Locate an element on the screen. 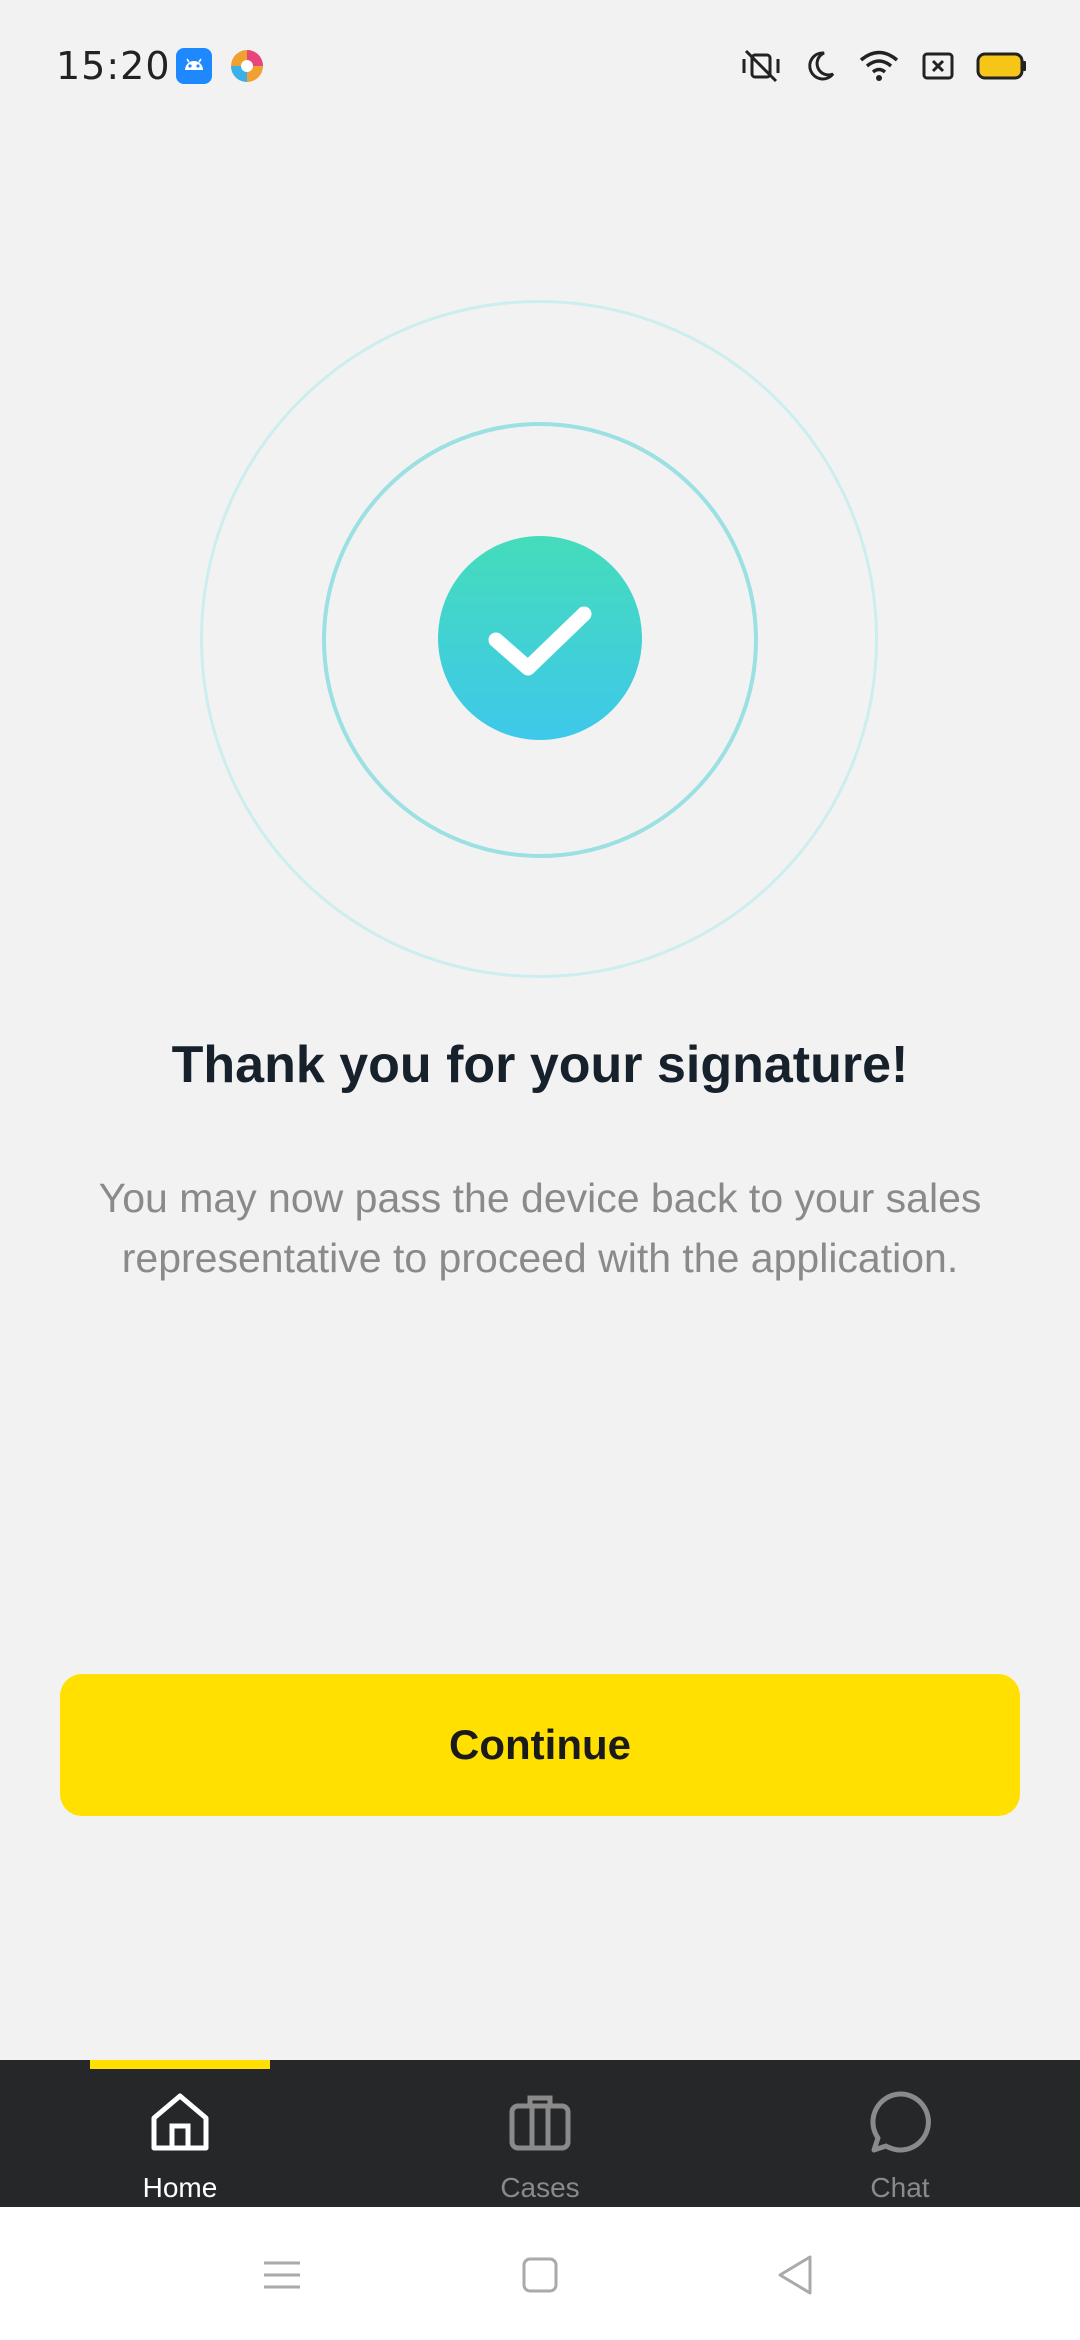  bottom-tab-bar: Home Cases Chat is located at coordinates (540, 2133).